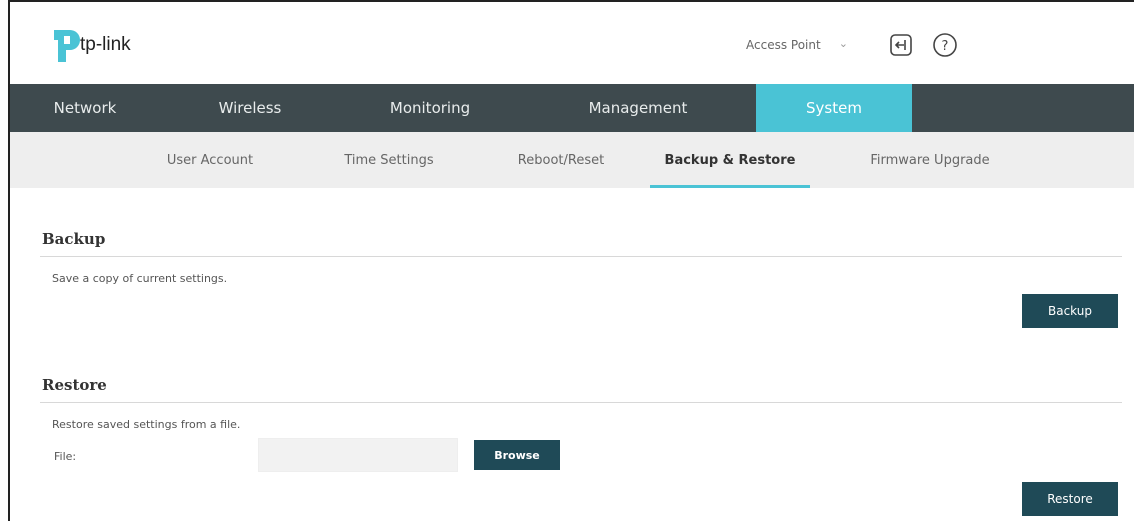 The width and height of the screenshot is (1134, 521). What do you see at coordinates (901, 45) in the screenshot?
I see `logout-icon` at bounding box center [901, 45].